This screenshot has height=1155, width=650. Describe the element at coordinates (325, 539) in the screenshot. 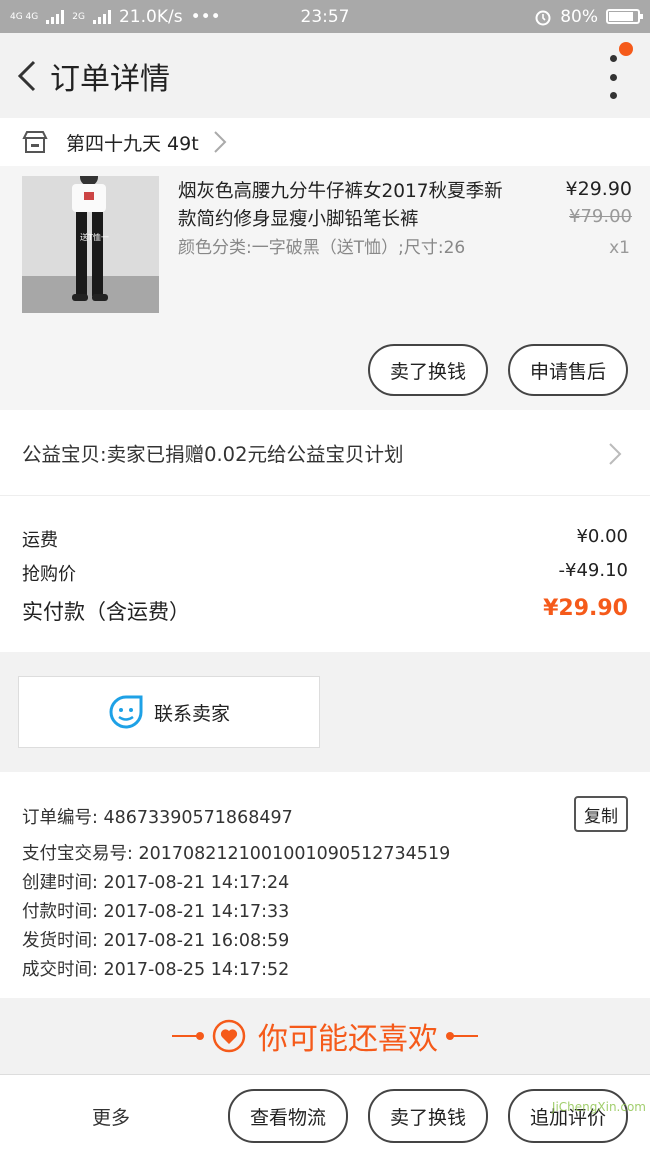

I see `shipping-row: 运费 ¥0.00` at that location.